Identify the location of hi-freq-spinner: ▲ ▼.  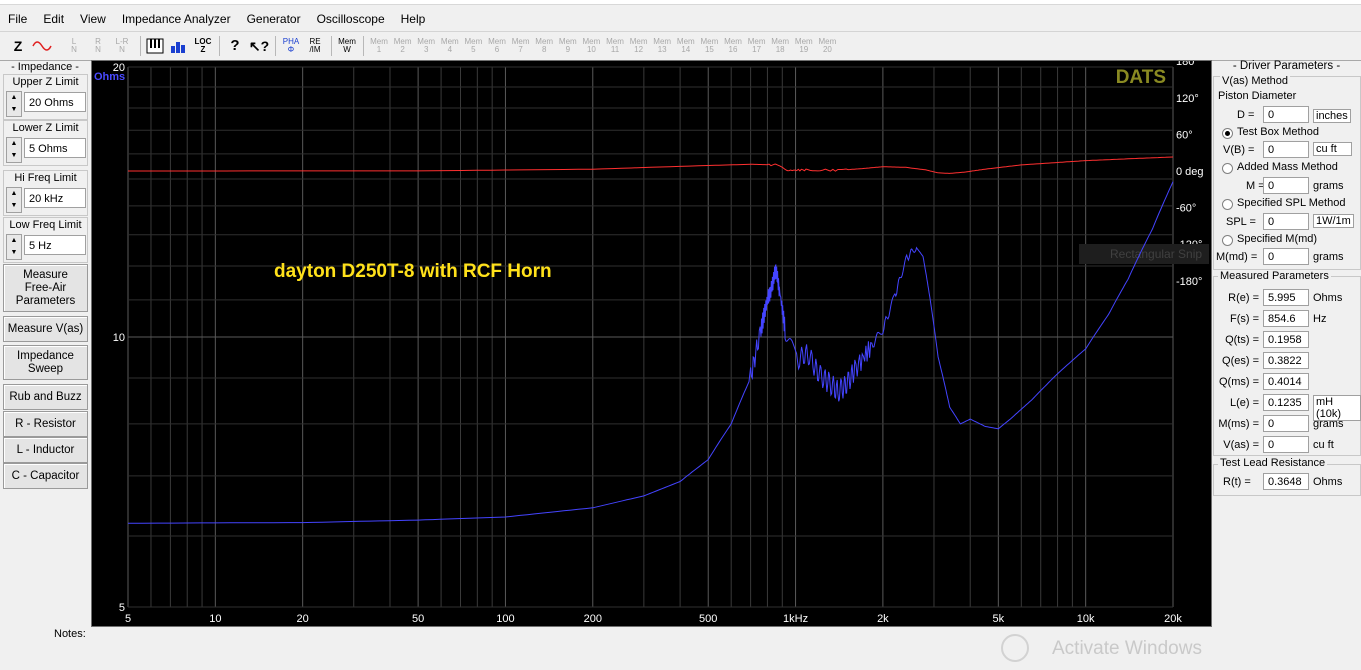
(14, 200).